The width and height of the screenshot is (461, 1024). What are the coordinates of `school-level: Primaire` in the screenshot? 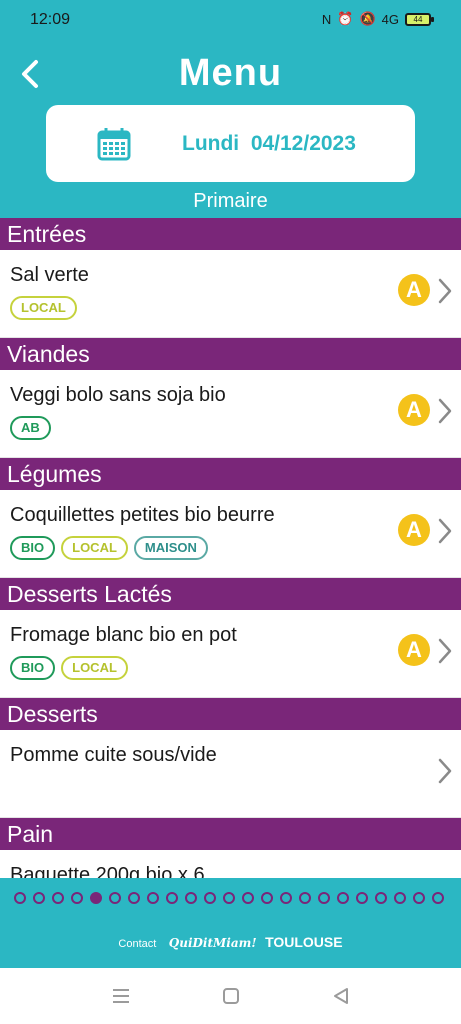 It's located at (230, 201).